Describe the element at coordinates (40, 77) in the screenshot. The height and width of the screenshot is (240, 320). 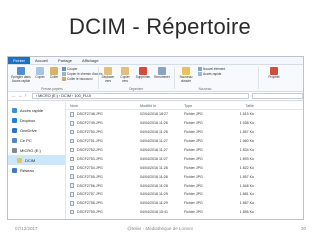
I see `copy-label: Copier` at that location.